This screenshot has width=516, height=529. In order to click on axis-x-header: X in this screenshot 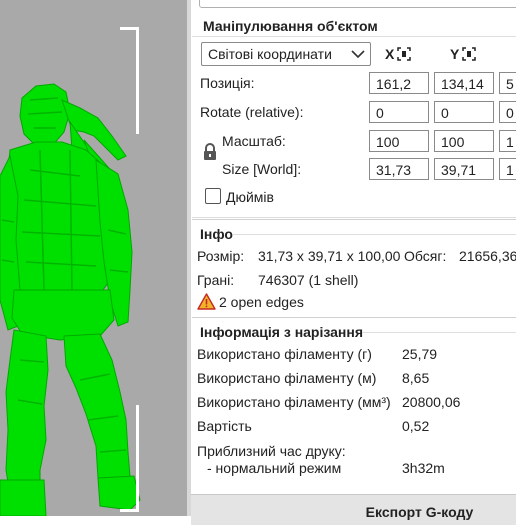, I will do `click(398, 54)`.